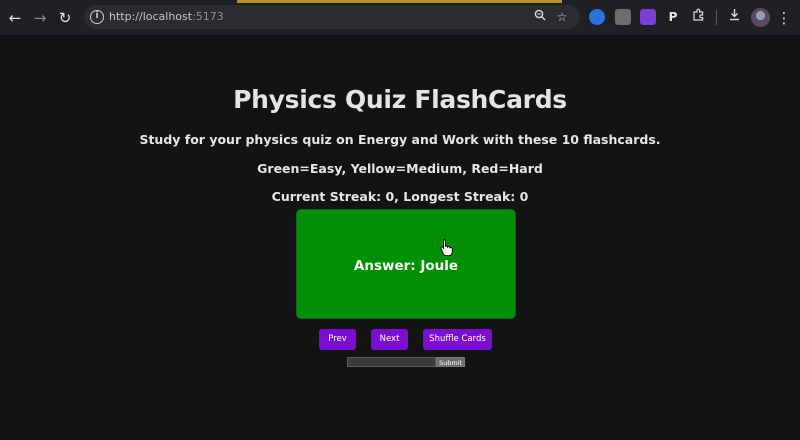 The width and height of the screenshot is (800, 440). Describe the element at coordinates (698, 17) in the screenshot. I see `extensions-puzzle-icon` at that location.